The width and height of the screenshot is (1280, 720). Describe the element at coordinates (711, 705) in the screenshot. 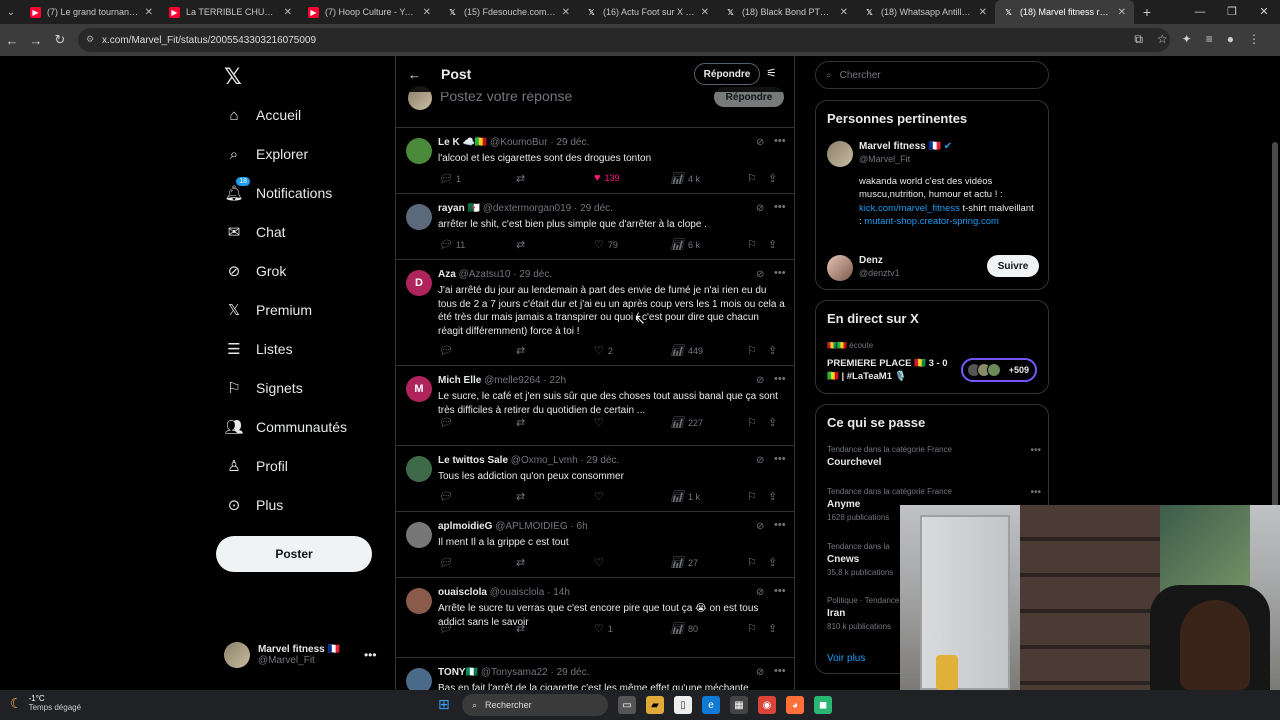

I see `edge-icon: e` at that location.